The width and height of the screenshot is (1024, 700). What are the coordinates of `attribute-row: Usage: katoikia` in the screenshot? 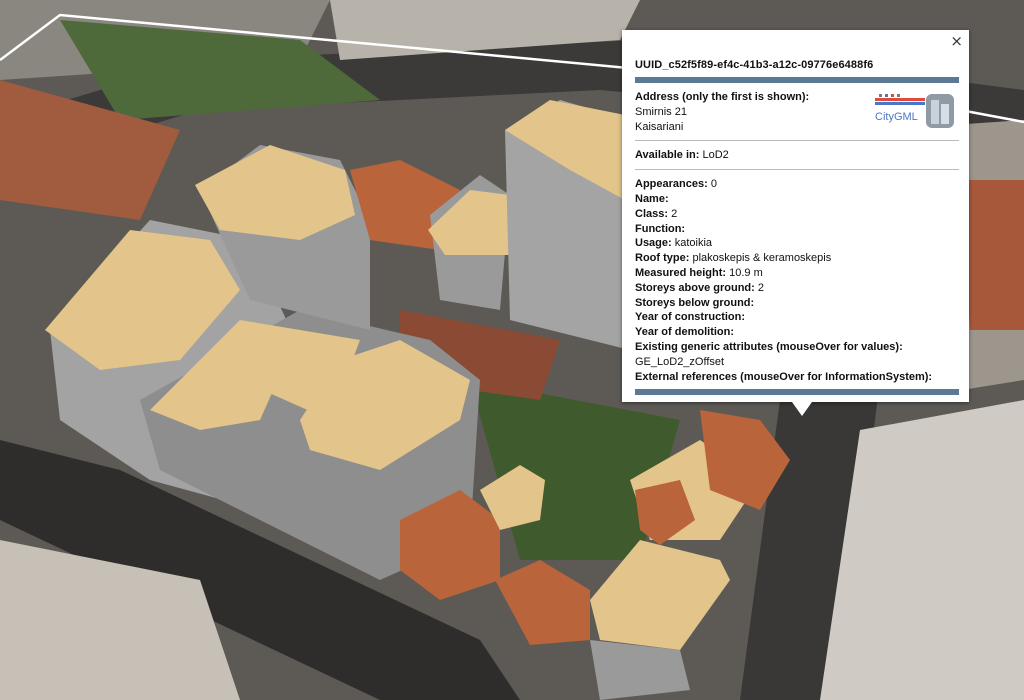 It's located at (797, 243).